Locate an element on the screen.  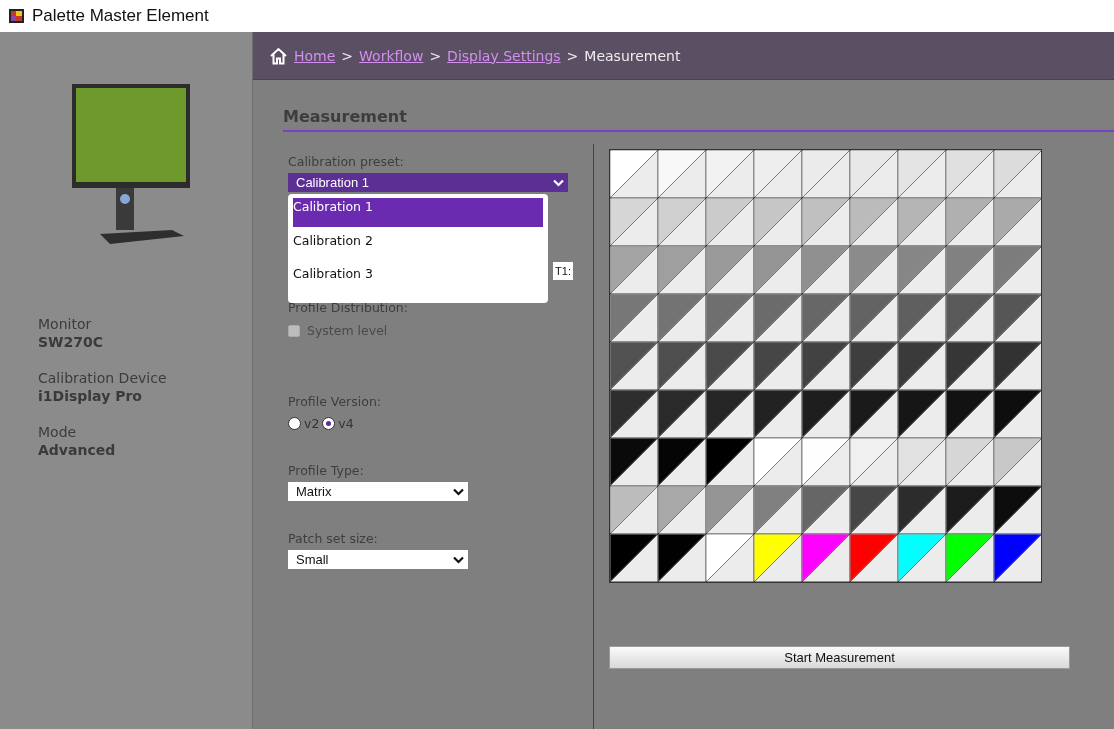
profile-type-dropdown: Matrix is located at coordinates (378, 491).